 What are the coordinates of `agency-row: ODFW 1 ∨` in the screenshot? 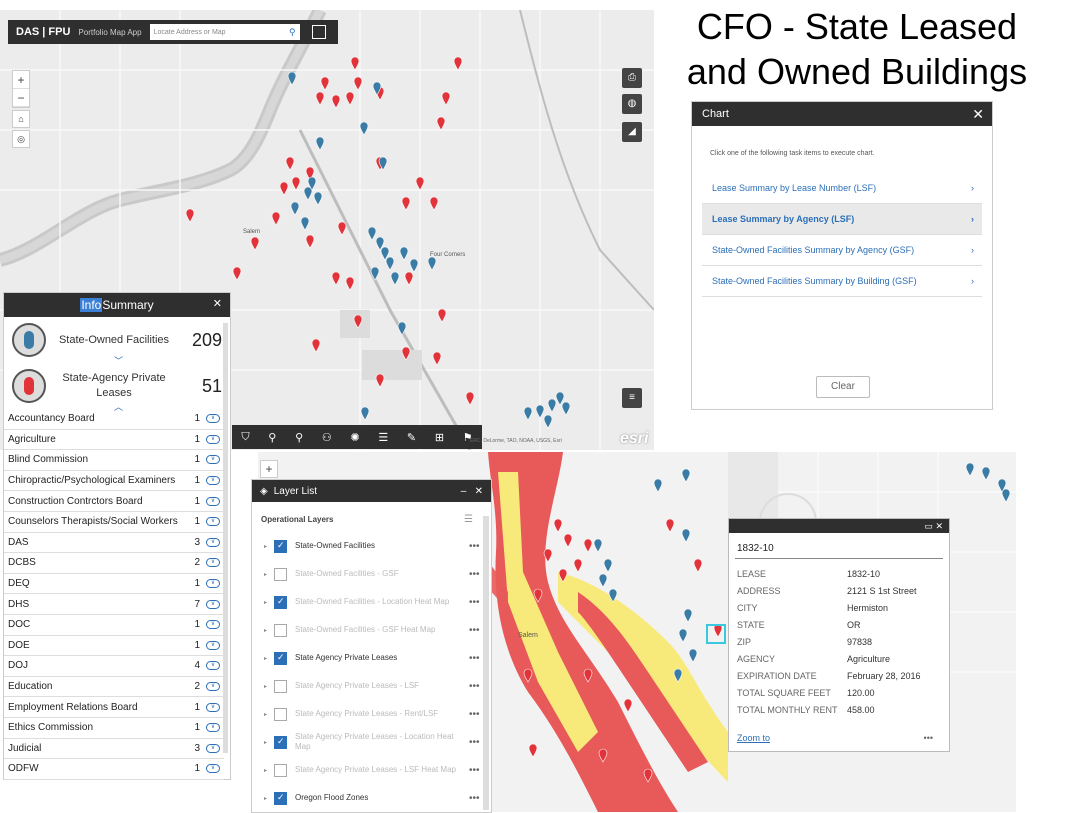 It's located at (114, 769).